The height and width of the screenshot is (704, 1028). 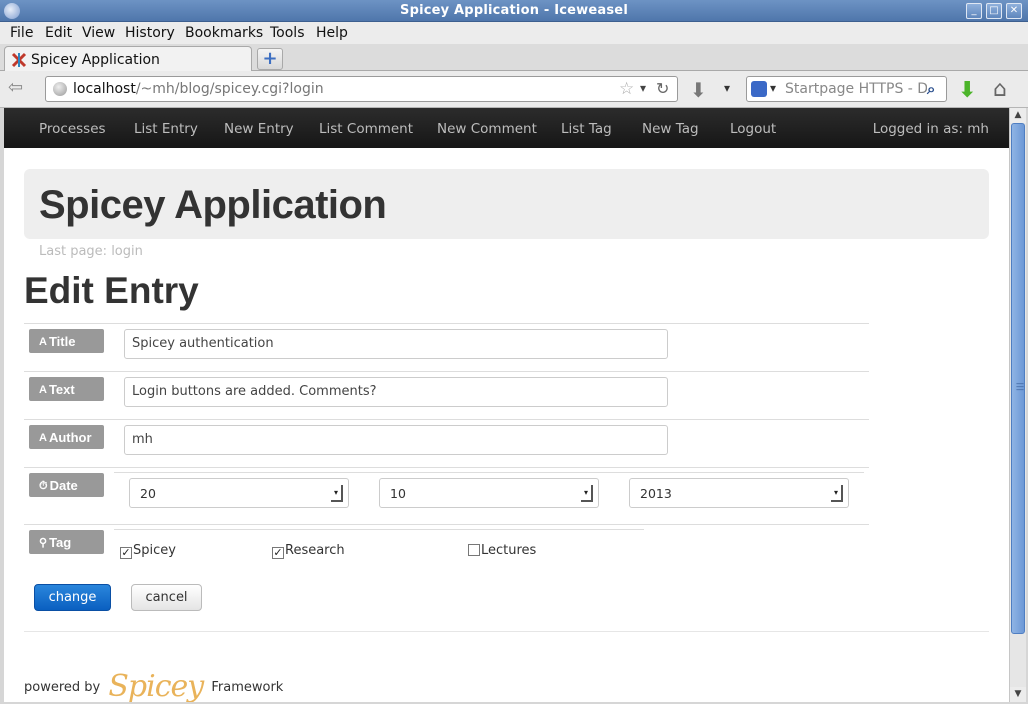 What do you see at coordinates (72, 597) in the screenshot?
I see `change-button: change` at bounding box center [72, 597].